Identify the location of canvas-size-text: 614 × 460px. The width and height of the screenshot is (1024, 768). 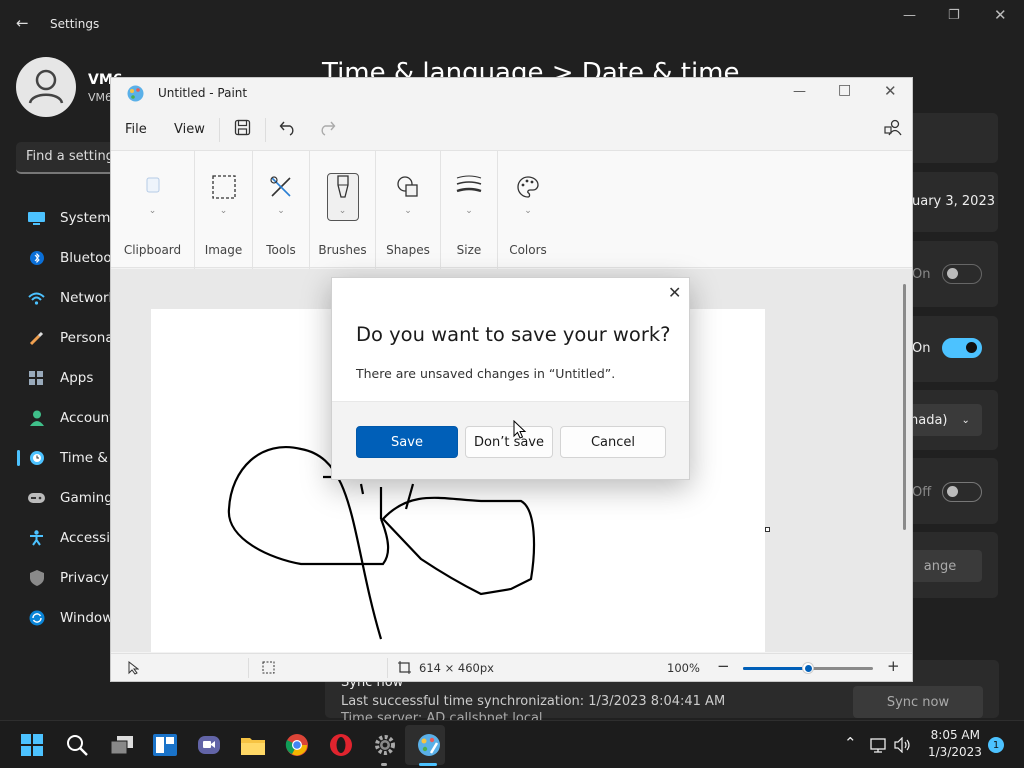
(456, 668).